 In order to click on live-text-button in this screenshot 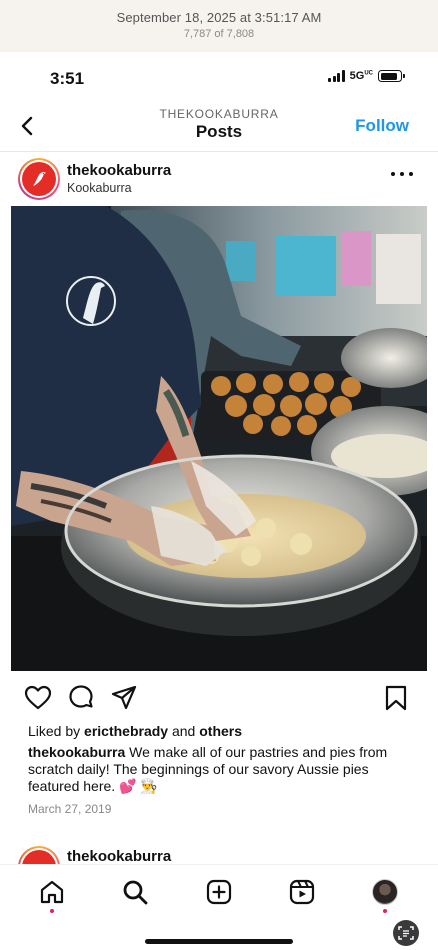, I will do `click(406, 933)`.